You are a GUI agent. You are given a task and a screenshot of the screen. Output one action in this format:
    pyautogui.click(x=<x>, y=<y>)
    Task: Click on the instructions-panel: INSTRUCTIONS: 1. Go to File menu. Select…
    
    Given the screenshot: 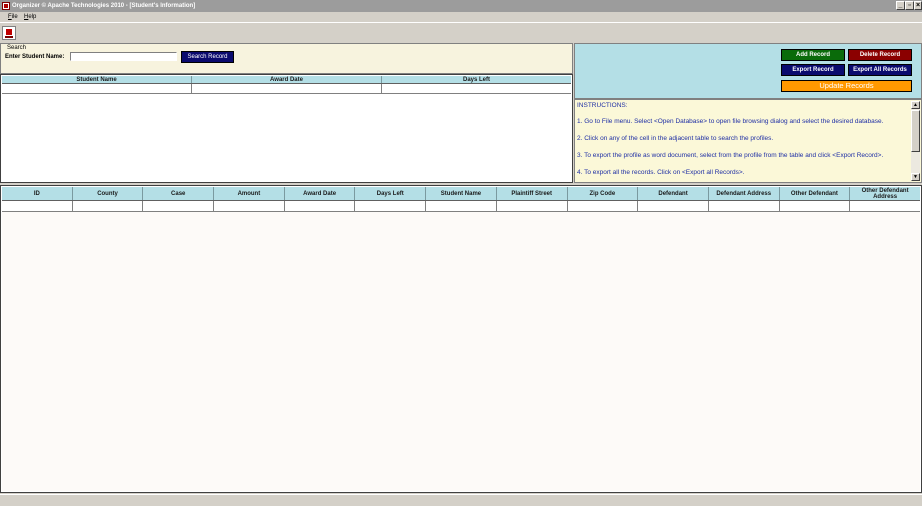 What is the action you would take?
    pyautogui.click(x=748, y=141)
    